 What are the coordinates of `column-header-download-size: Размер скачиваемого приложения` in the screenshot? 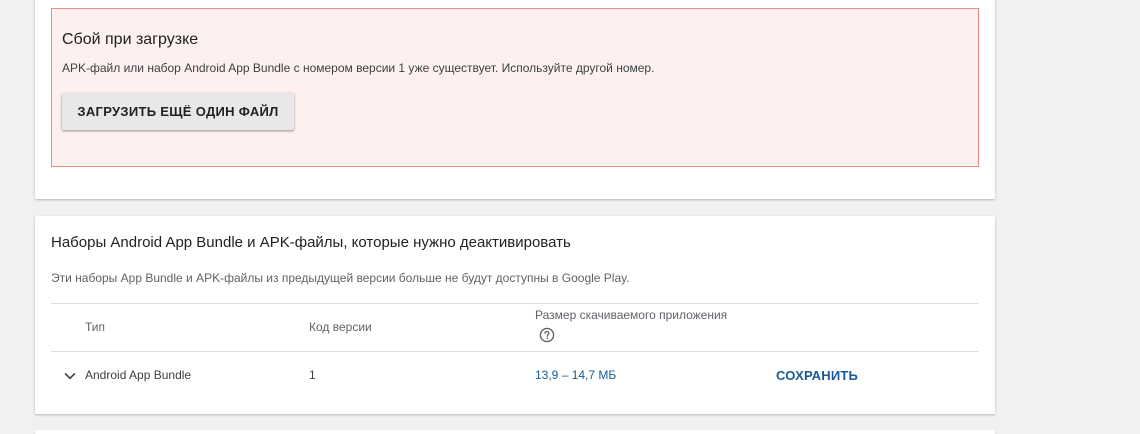 It's located at (631, 315).